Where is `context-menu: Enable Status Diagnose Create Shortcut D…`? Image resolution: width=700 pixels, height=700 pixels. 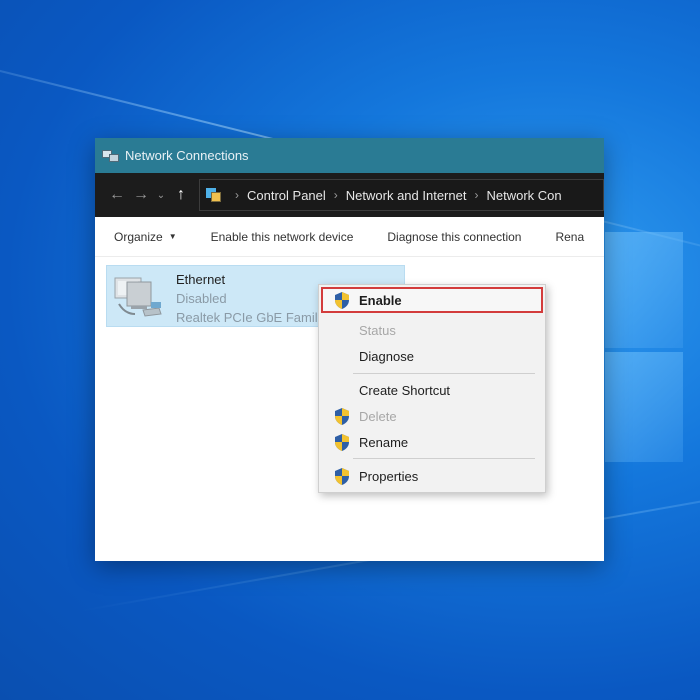
context-menu: Enable Status Diagnose Create Shortcut D… is located at coordinates (432, 388).